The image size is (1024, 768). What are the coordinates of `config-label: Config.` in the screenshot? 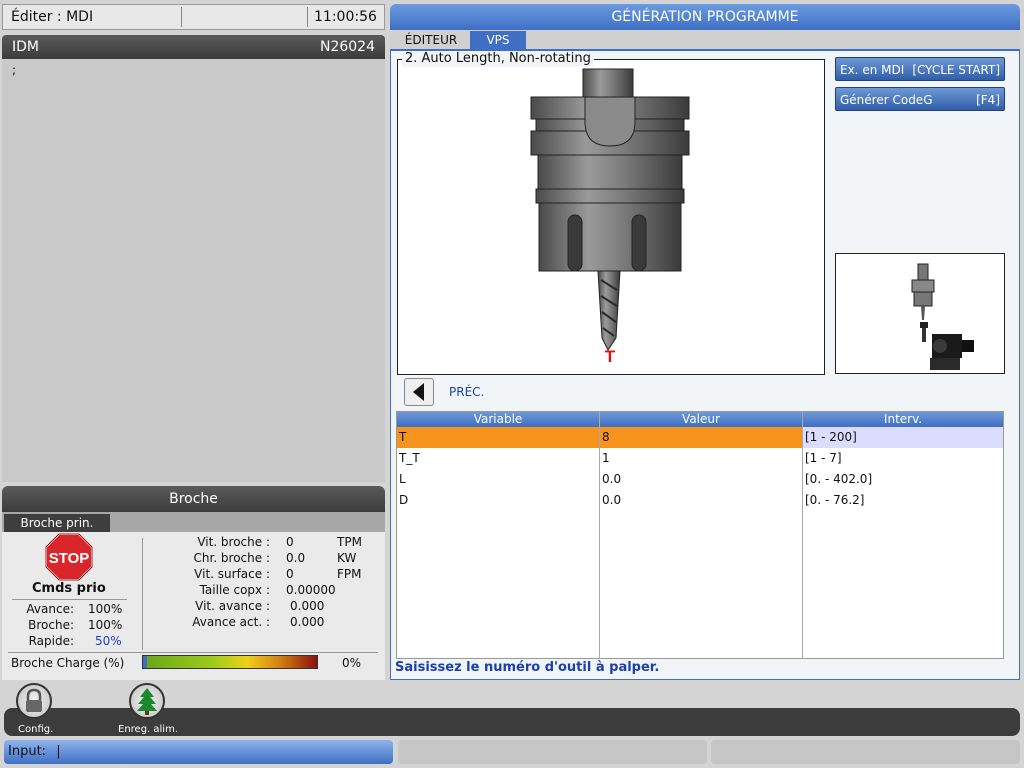 It's located at (36, 729).